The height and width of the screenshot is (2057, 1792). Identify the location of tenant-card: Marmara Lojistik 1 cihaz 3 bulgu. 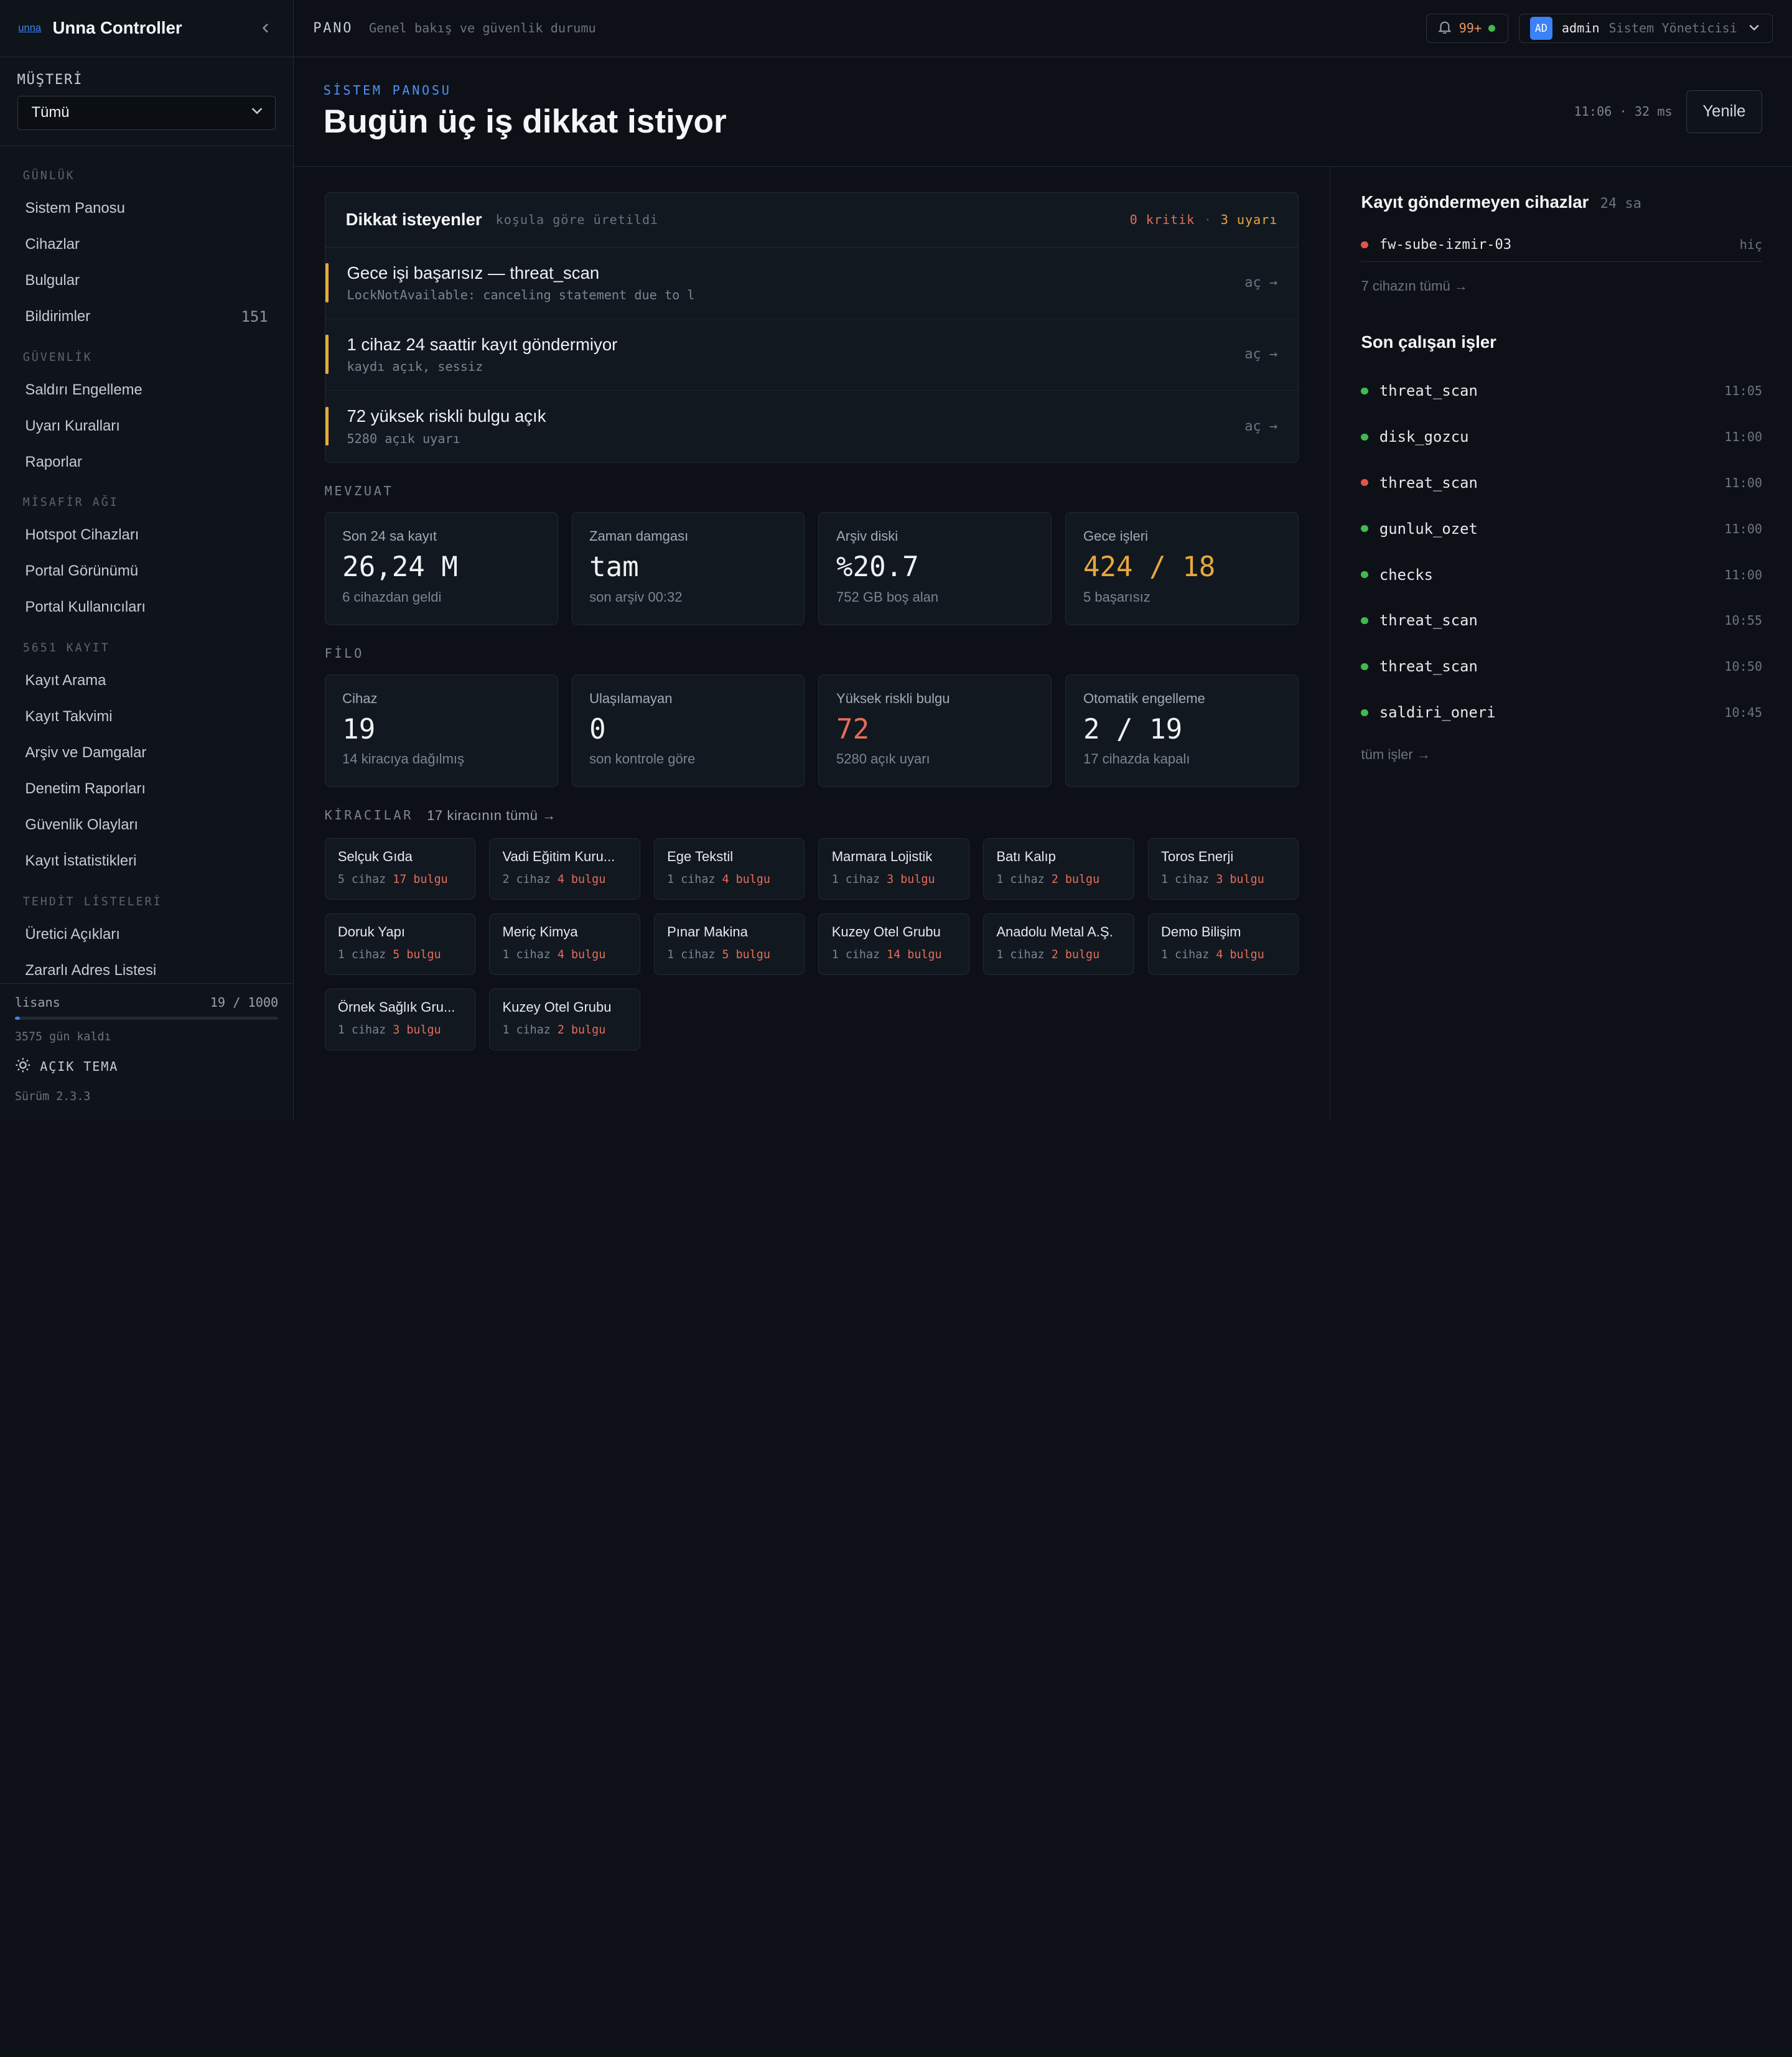
(894, 868).